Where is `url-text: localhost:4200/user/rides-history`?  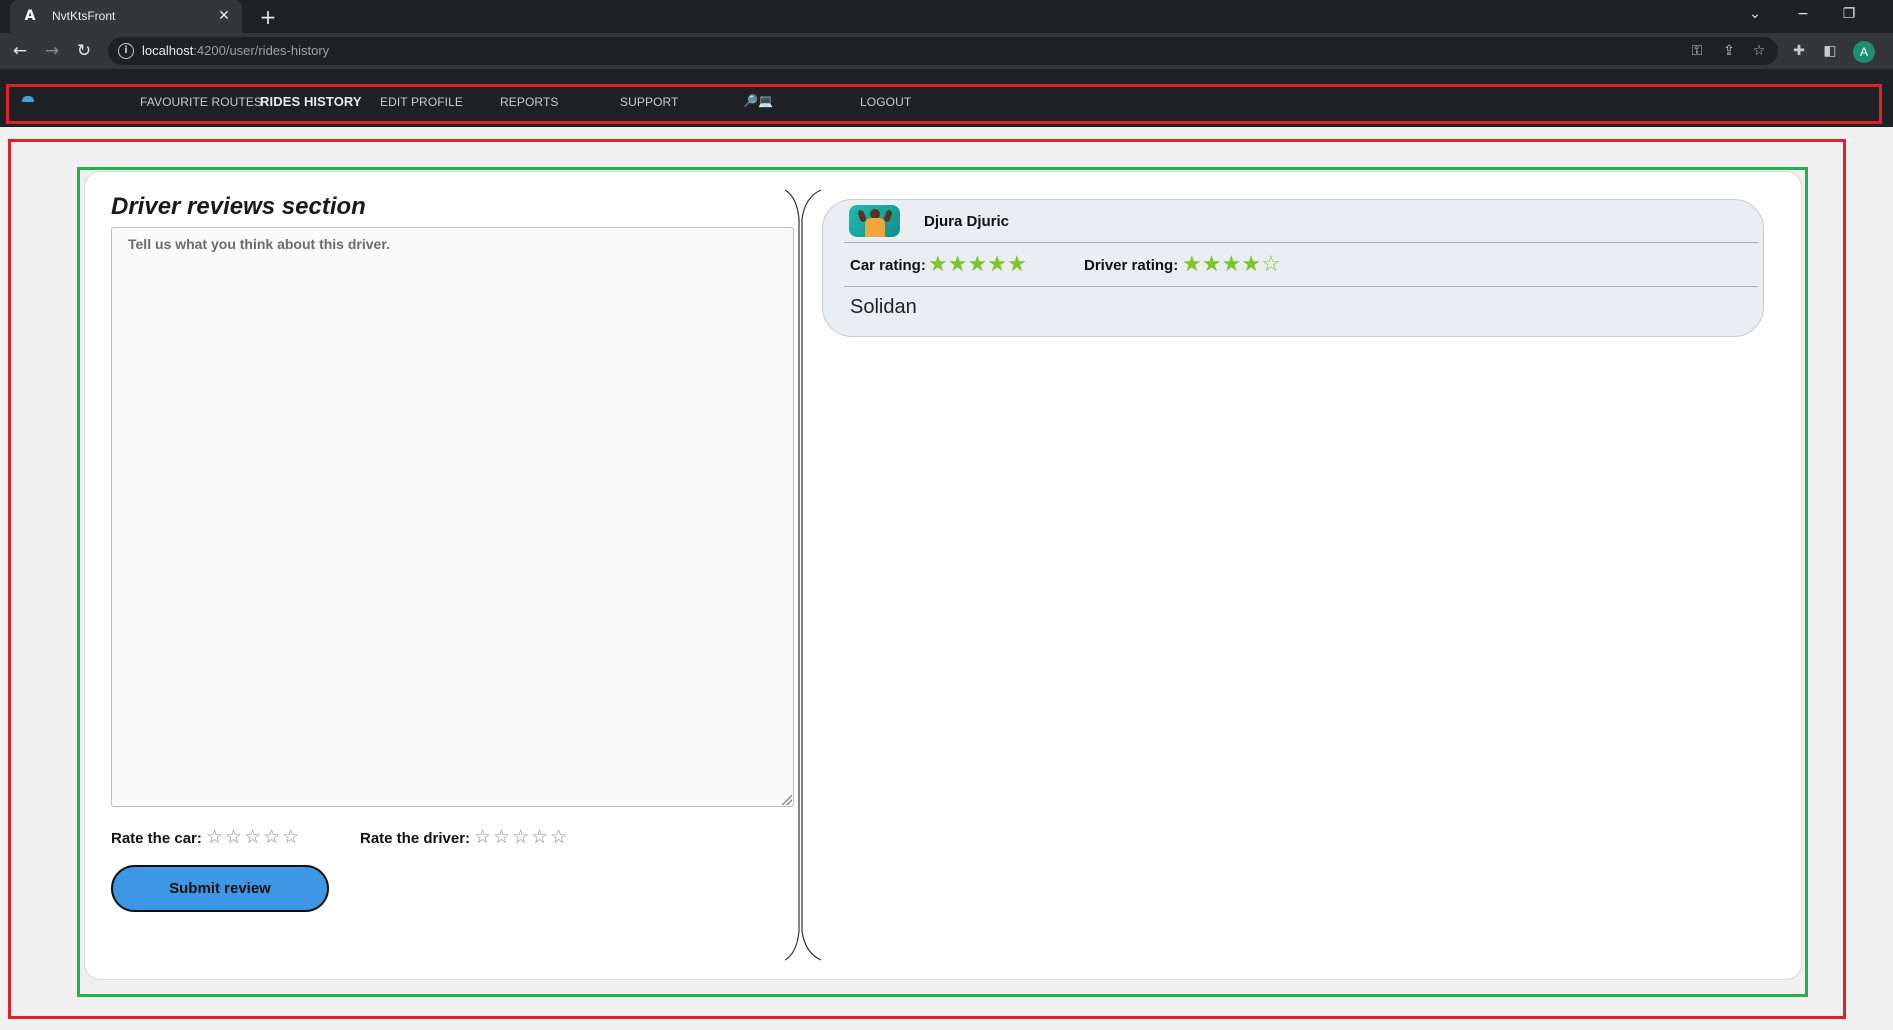
url-text: localhost:4200/user/rides-history is located at coordinates (236, 50).